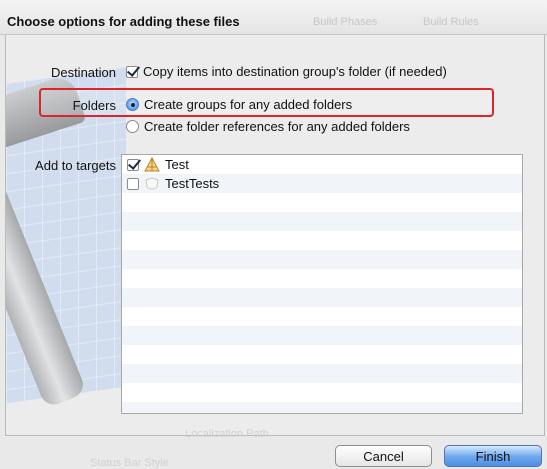 The image size is (547, 469). I want to click on cancel-button: Cancel, so click(383, 456).